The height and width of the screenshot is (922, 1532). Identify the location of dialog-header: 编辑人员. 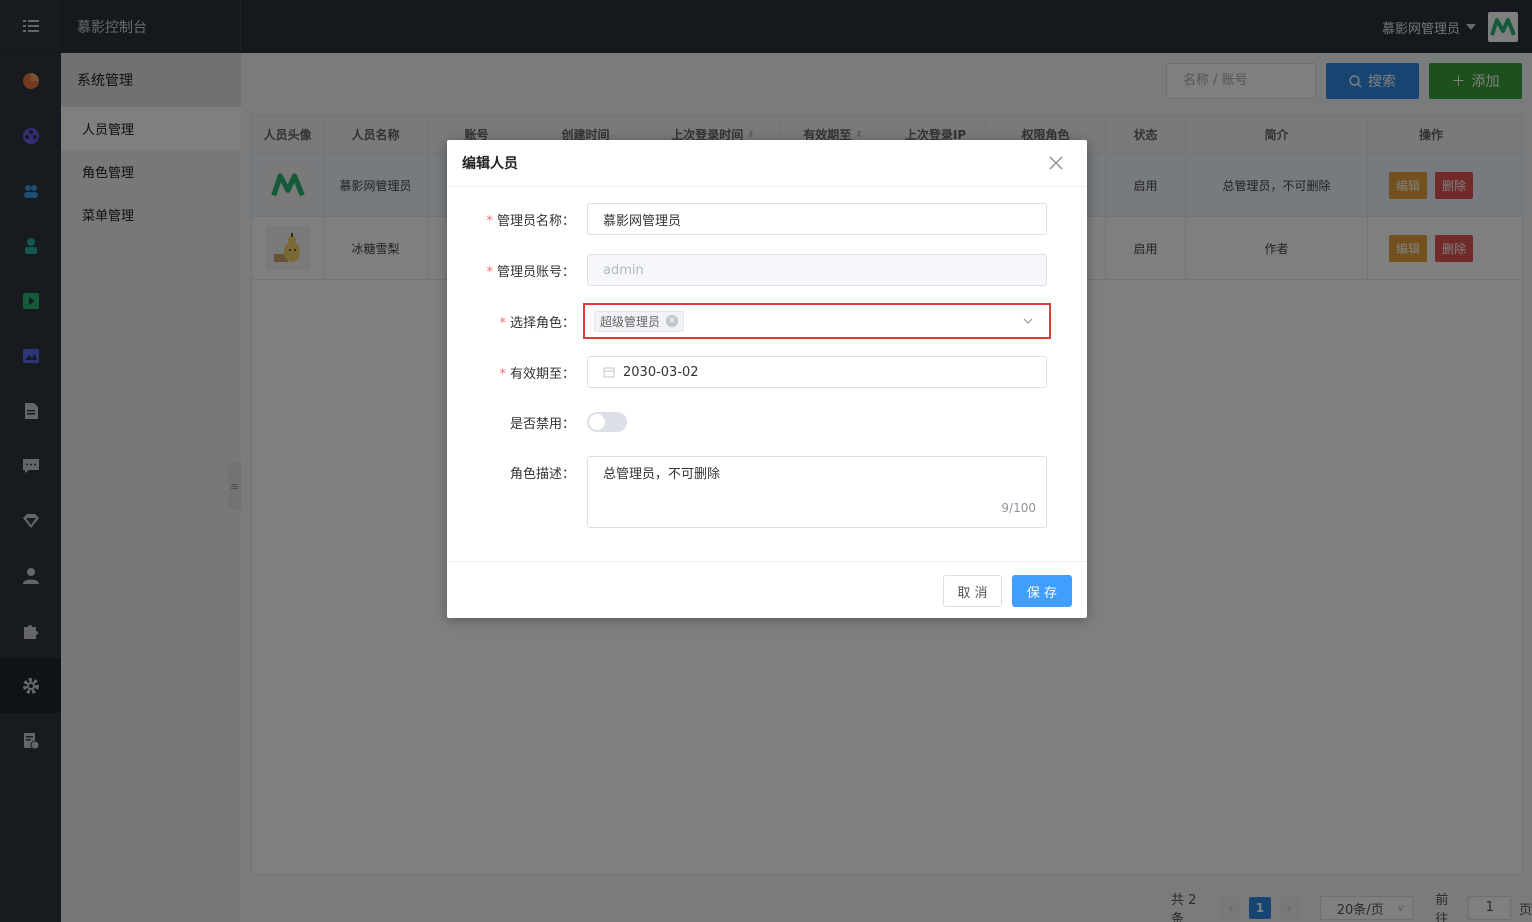
(767, 163).